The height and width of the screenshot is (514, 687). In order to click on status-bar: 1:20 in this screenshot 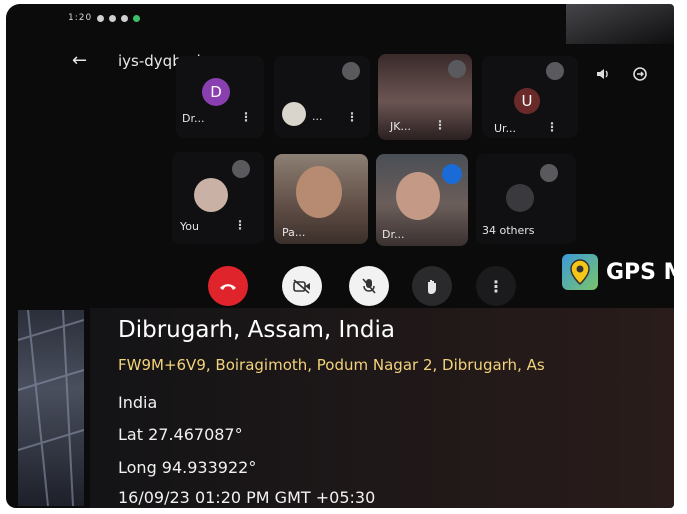, I will do `click(104, 18)`.